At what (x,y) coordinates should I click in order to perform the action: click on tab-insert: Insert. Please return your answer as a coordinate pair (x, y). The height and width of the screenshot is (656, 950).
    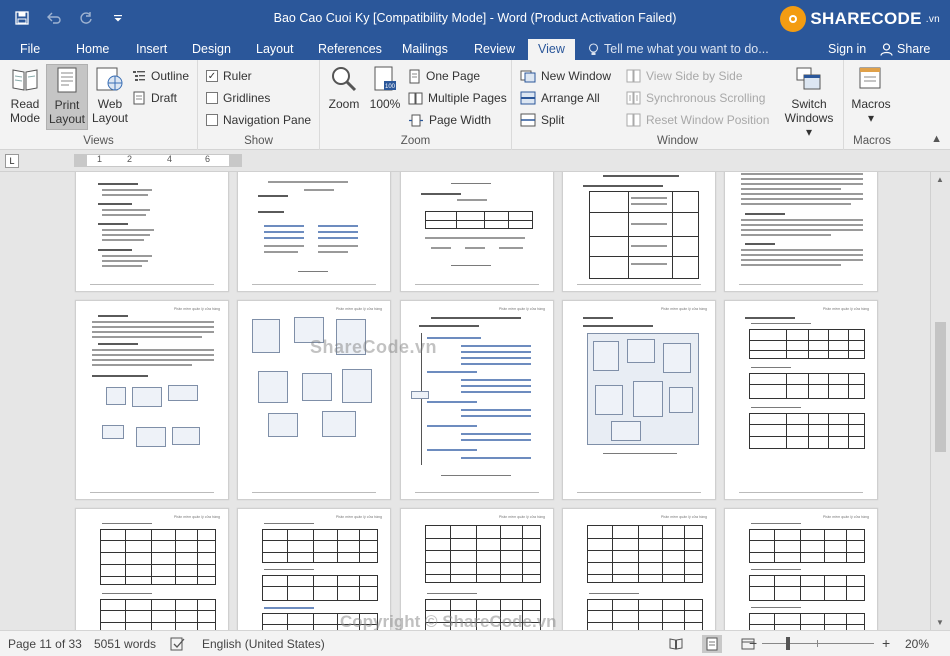
    Looking at the image, I should click on (151, 49).